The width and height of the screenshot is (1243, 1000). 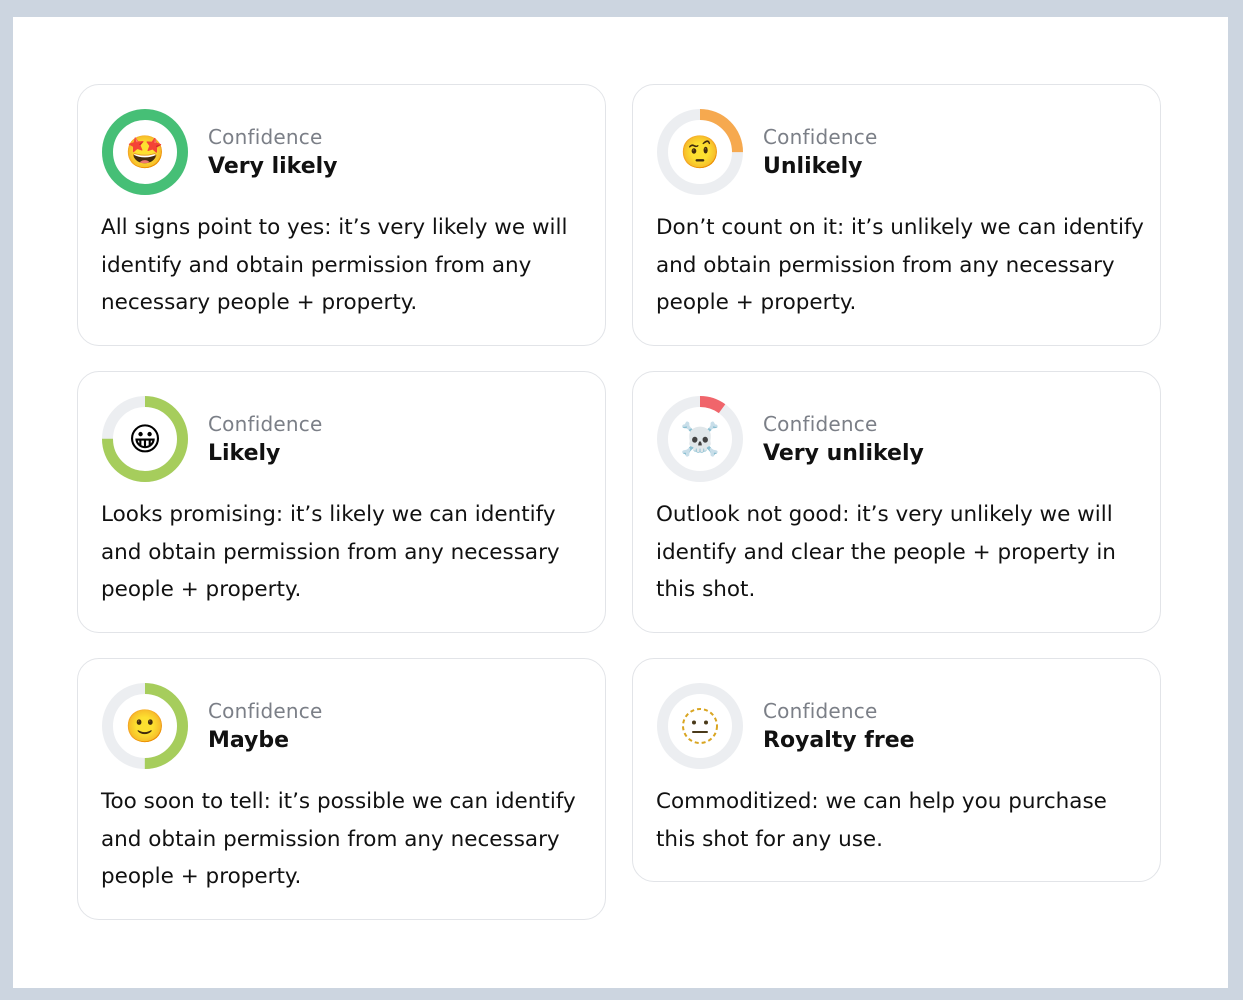 What do you see at coordinates (813, 166) in the screenshot?
I see `confidence-level-title: Unlikely` at bounding box center [813, 166].